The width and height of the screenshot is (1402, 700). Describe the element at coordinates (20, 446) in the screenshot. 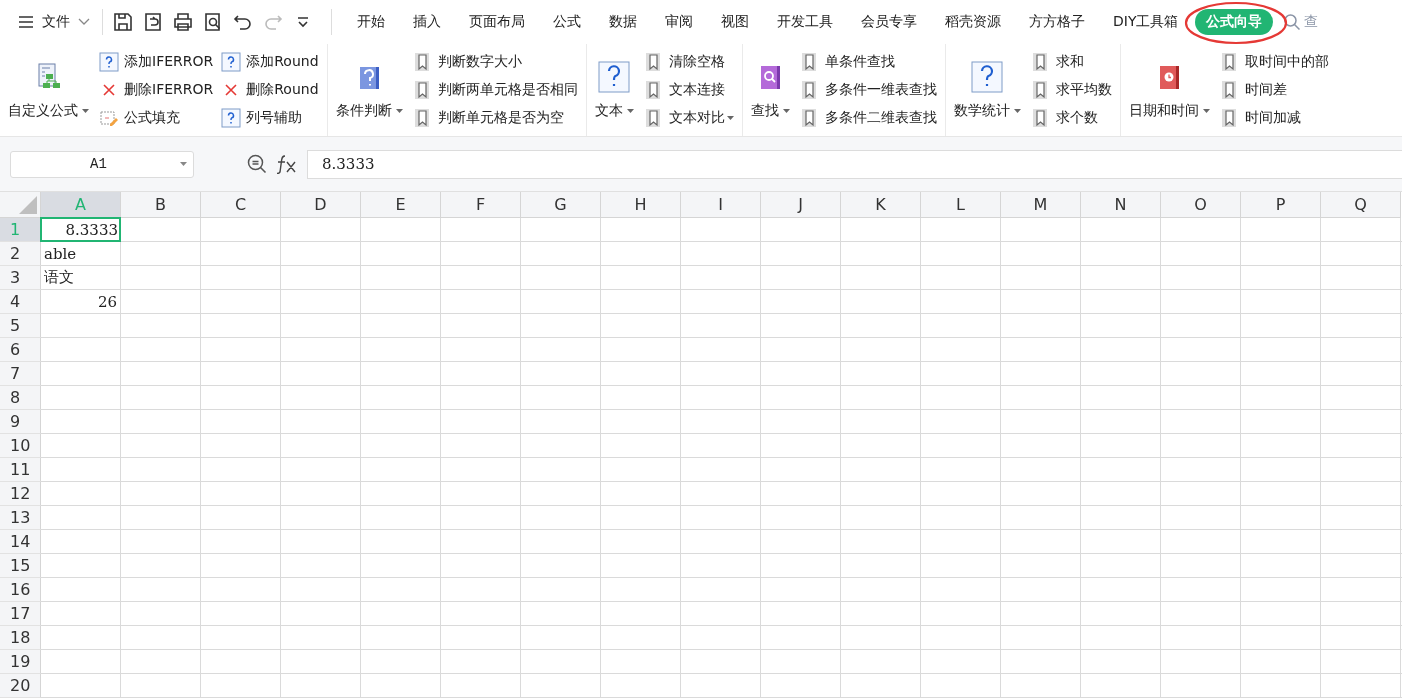

I see `row-header: 10` at that location.